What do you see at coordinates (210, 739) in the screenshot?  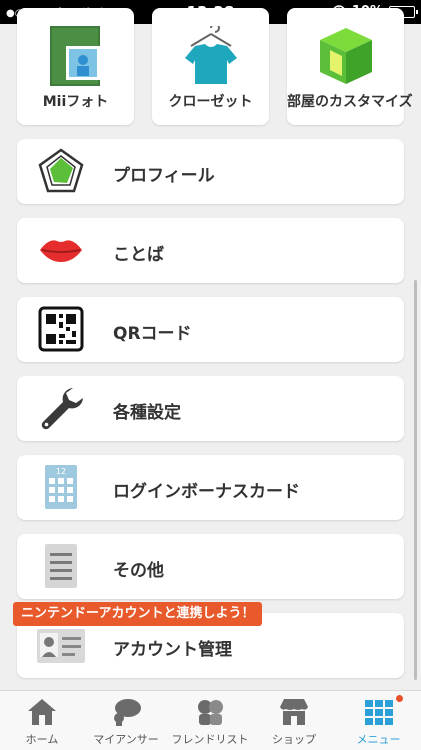 I see `tab-label: フレンドリスト` at bounding box center [210, 739].